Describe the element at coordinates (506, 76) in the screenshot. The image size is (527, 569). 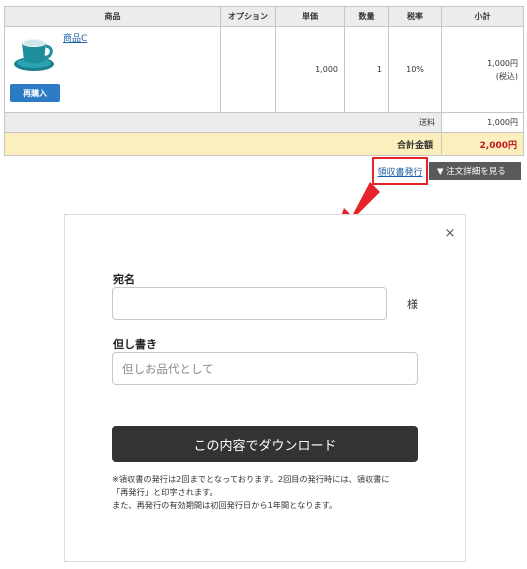
I see `subtotal-tax-note: (税込)` at that location.